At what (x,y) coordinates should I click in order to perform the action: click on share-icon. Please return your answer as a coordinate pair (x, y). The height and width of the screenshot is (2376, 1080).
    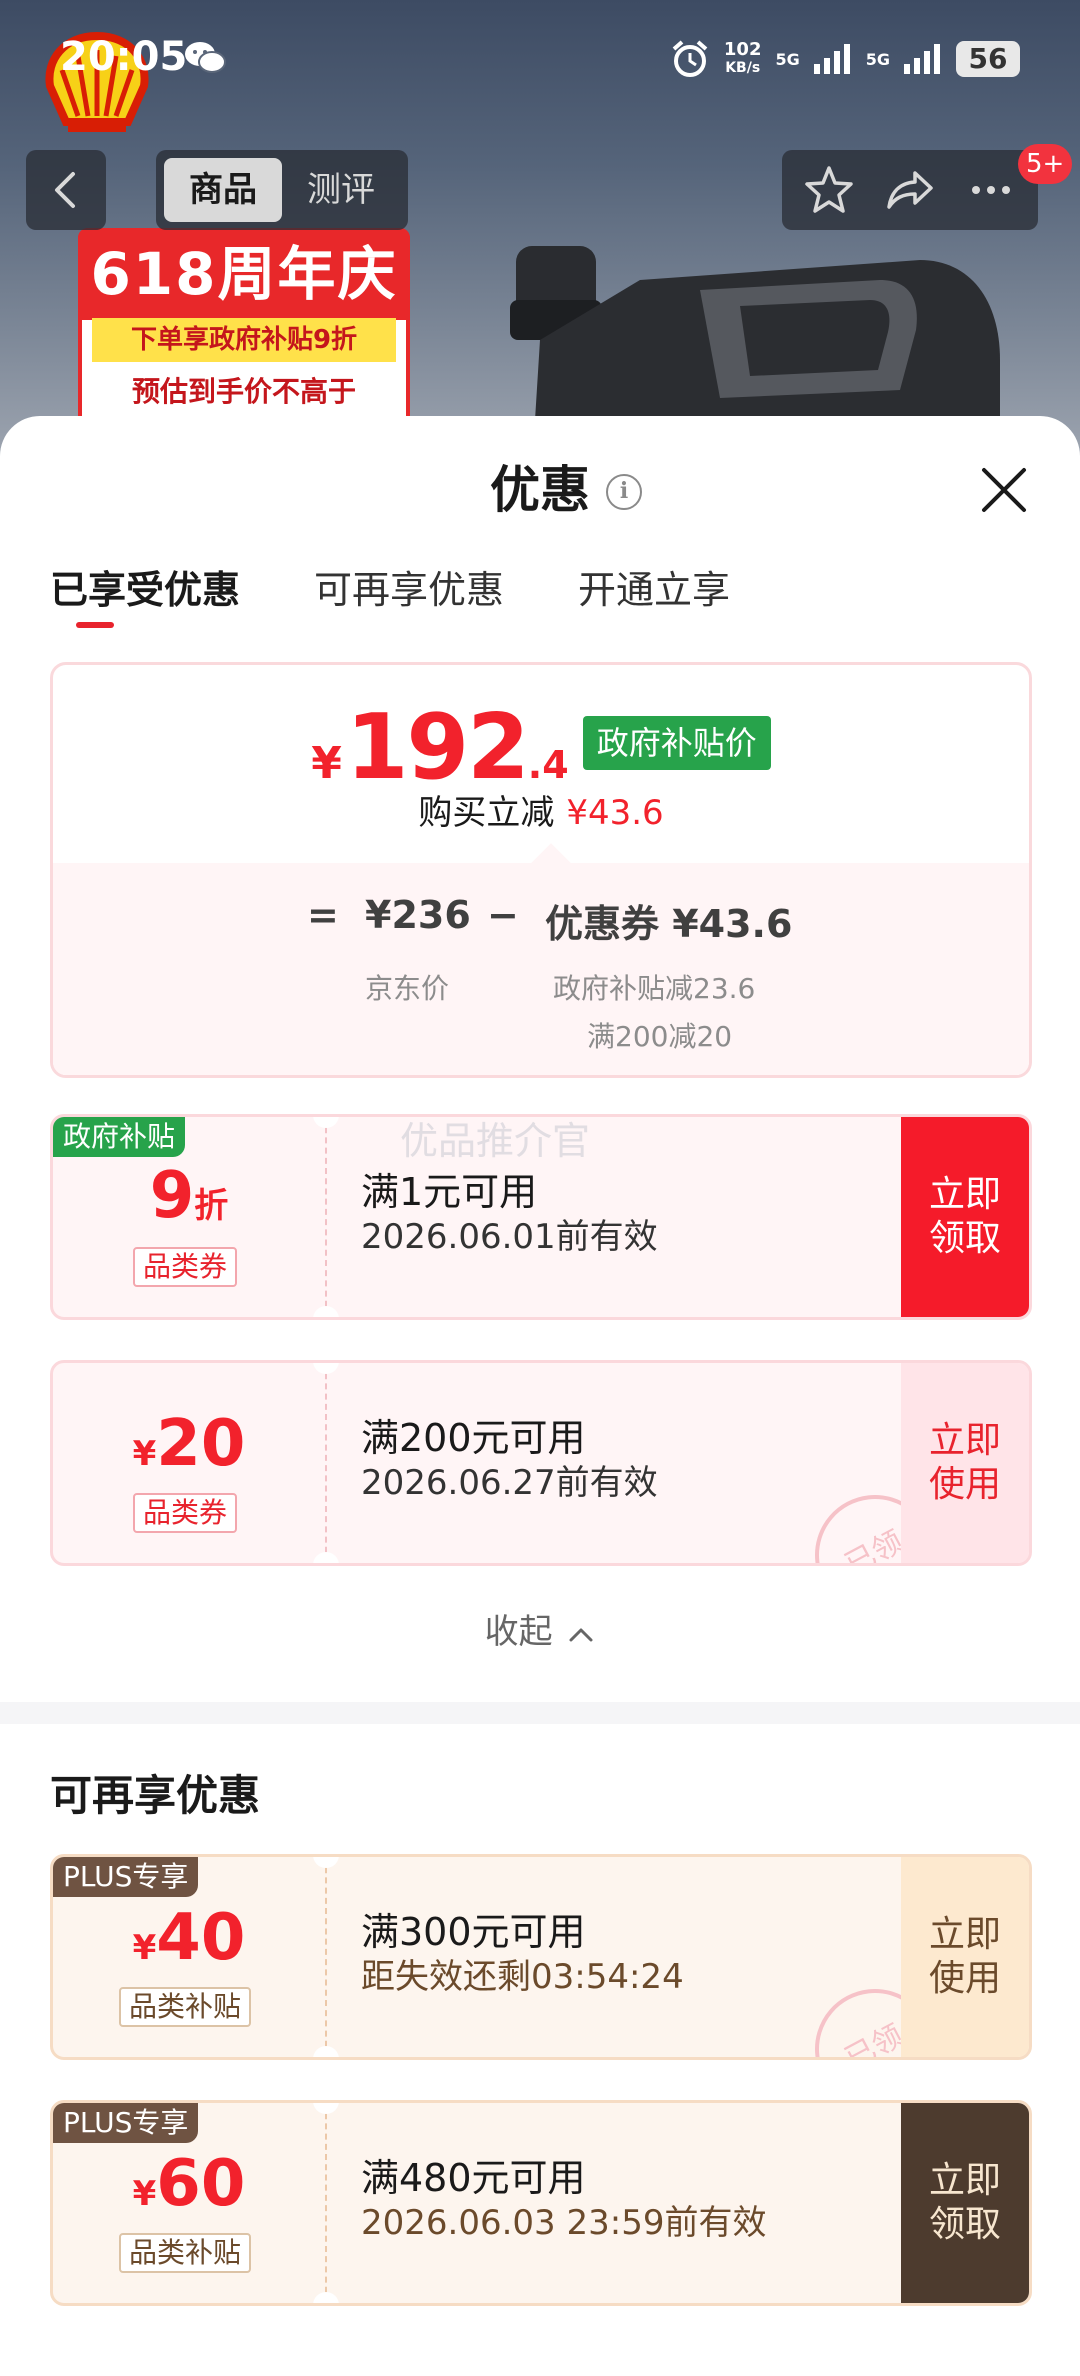
    Looking at the image, I should click on (910, 190).